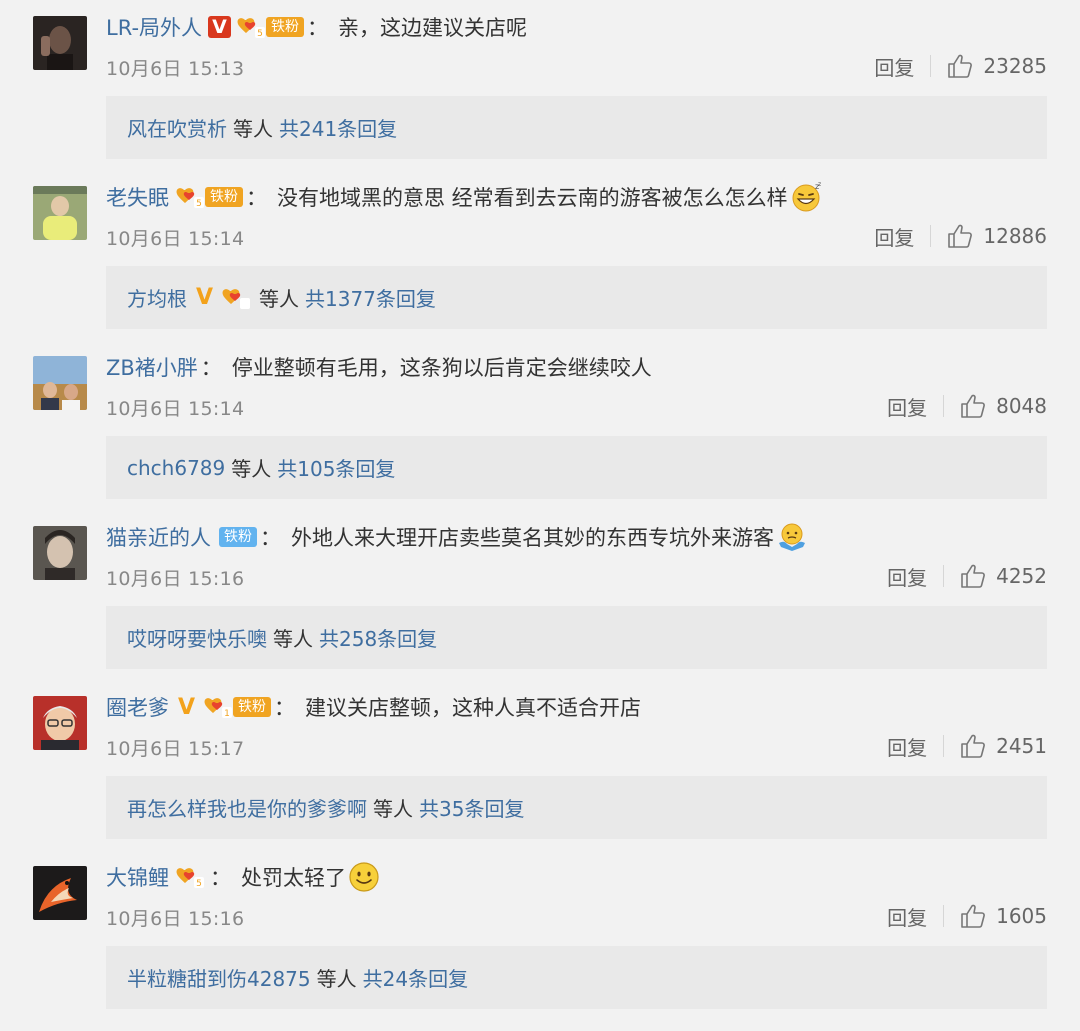 Image resolution: width=1080 pixels, height=1031 pixels. Describe the element at coordinates (219, 977) in the screenshot. I see `reply-user-link: 半粒糖甜到伤42875` at that location.